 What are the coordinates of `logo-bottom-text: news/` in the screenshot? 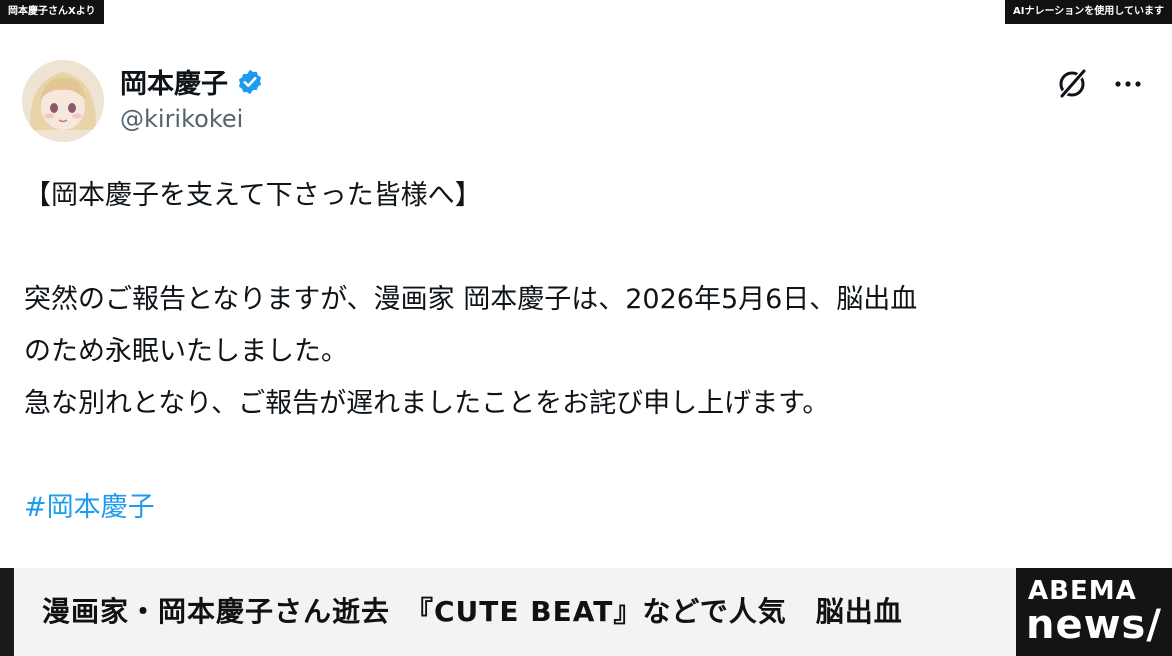 It's located at (1094, 625).